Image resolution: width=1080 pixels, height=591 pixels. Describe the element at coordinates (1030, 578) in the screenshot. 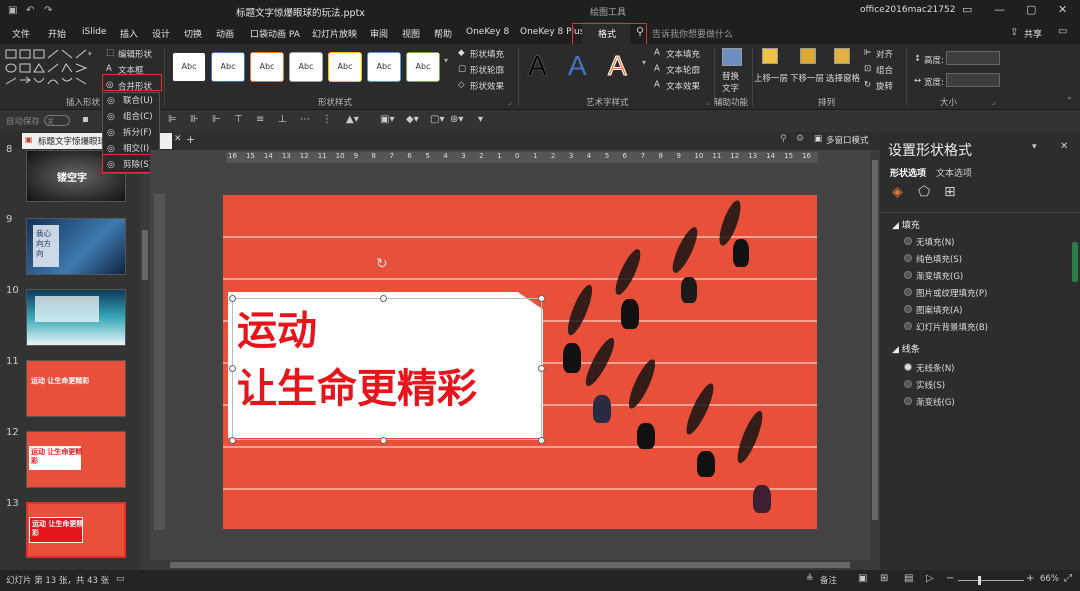

I see `zoom-in-icon: +` at that location.